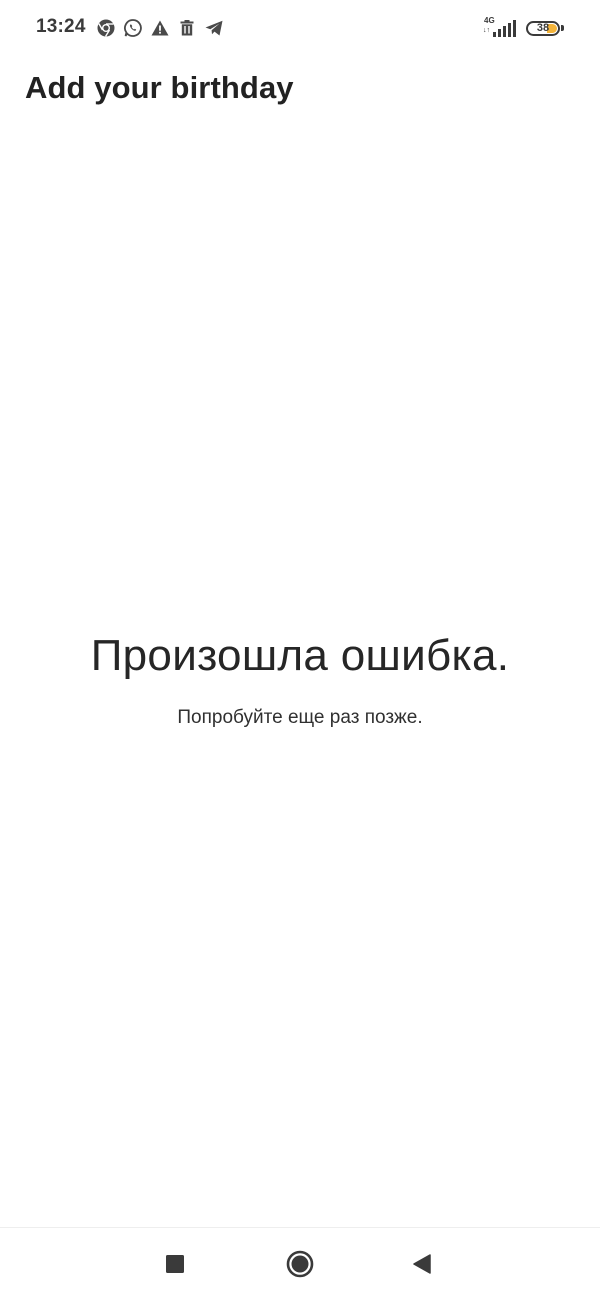 The height and width of the screenshot is (1299, 600). I want to click on recents-icon, so click(175, 1264).